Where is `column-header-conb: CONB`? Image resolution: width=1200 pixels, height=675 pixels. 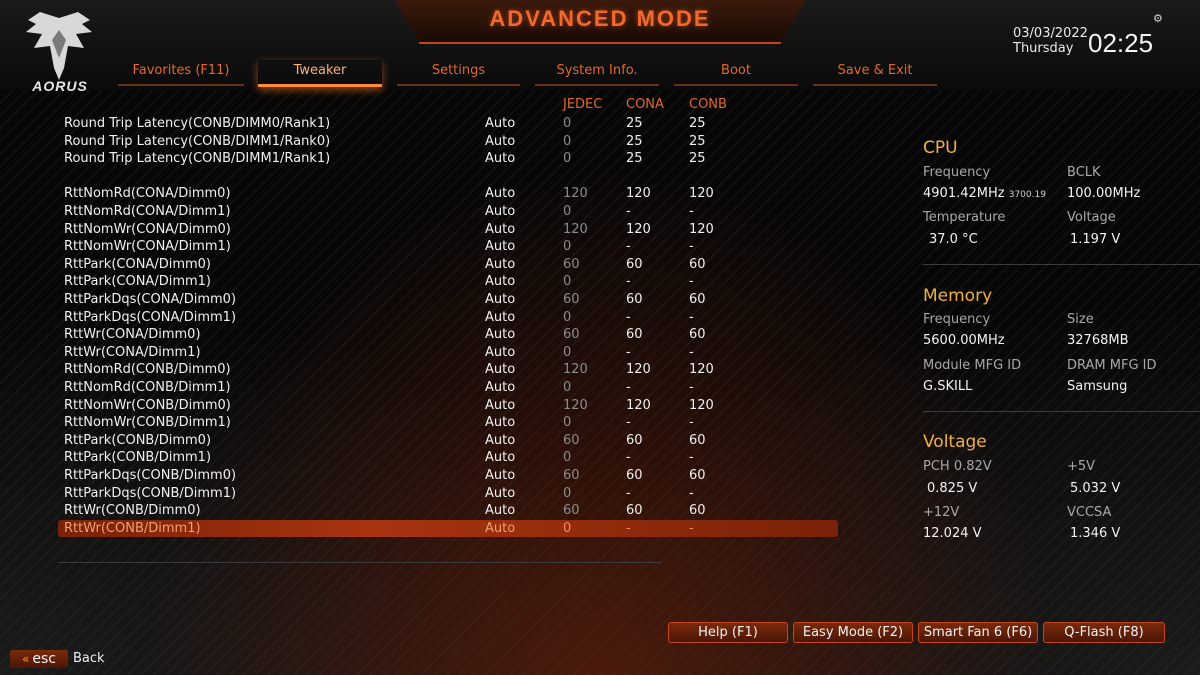
column-header-conb: CONB is located at coordinates (708, 104).